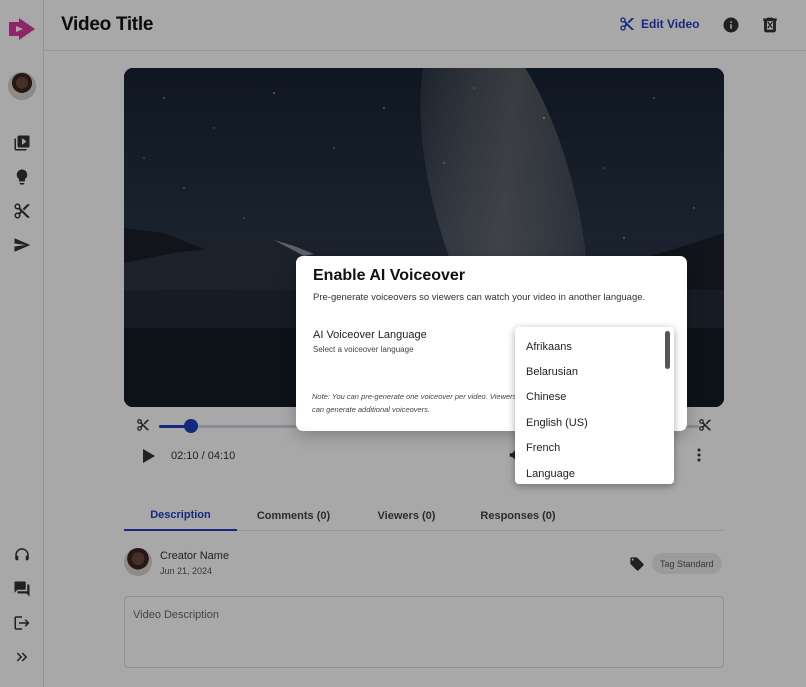  What do you see at coordinates (550, 474) in the screenshot?
I see `language-option: Language` at bounding box center [550, 474].